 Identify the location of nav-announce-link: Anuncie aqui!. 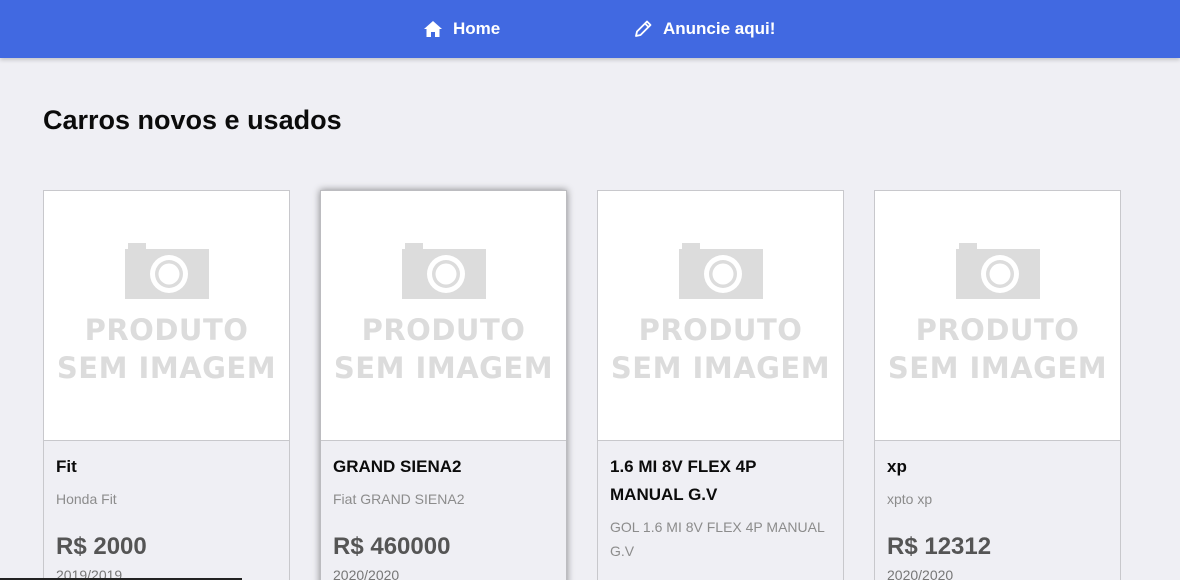
(704, 29).